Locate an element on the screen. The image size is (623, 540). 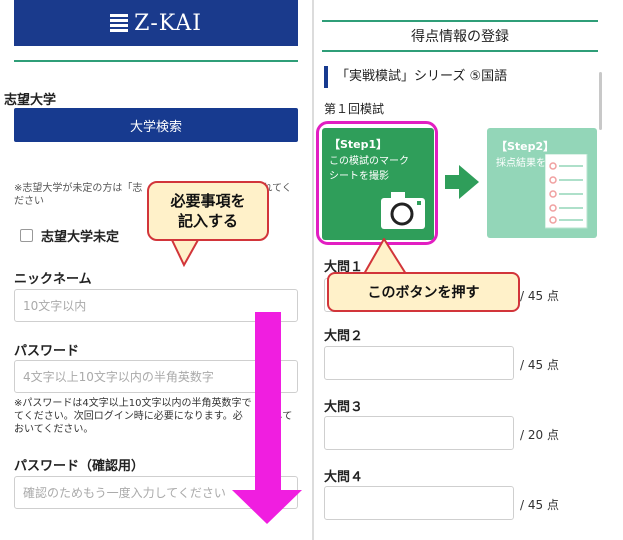
step1-highlight-ring is located at coordinates (377, 183).